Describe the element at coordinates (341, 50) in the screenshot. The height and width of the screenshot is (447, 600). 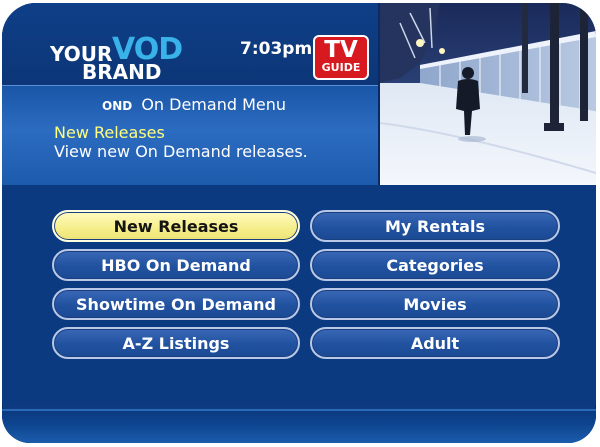
I see `tv-guide-line1: TV` at that location.